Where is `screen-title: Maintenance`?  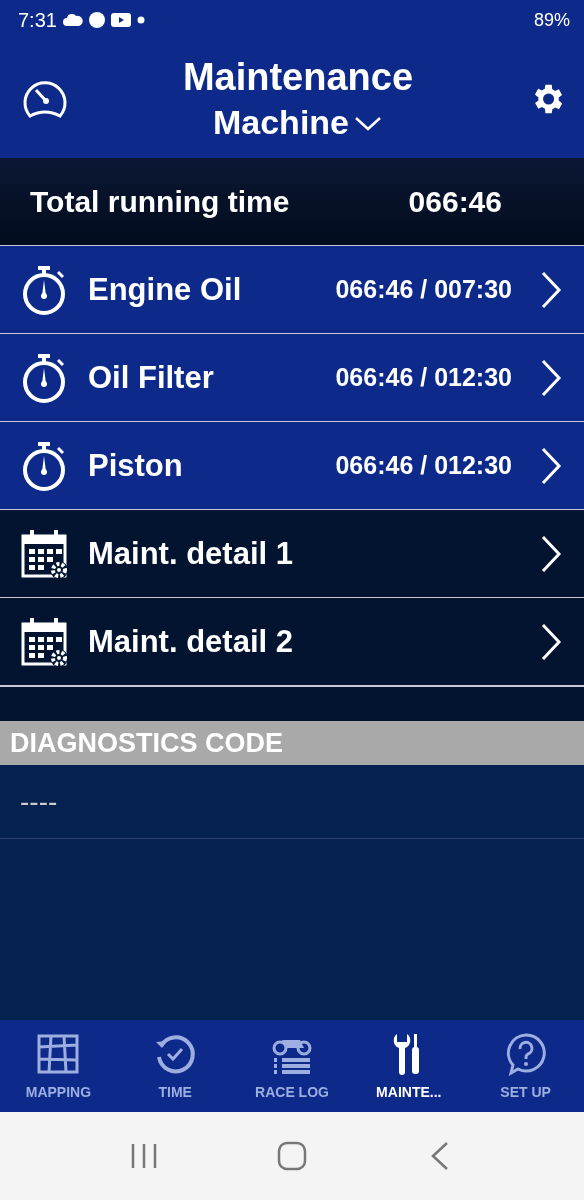 screen-title: Maintenance is located at coordinates (298, 77).